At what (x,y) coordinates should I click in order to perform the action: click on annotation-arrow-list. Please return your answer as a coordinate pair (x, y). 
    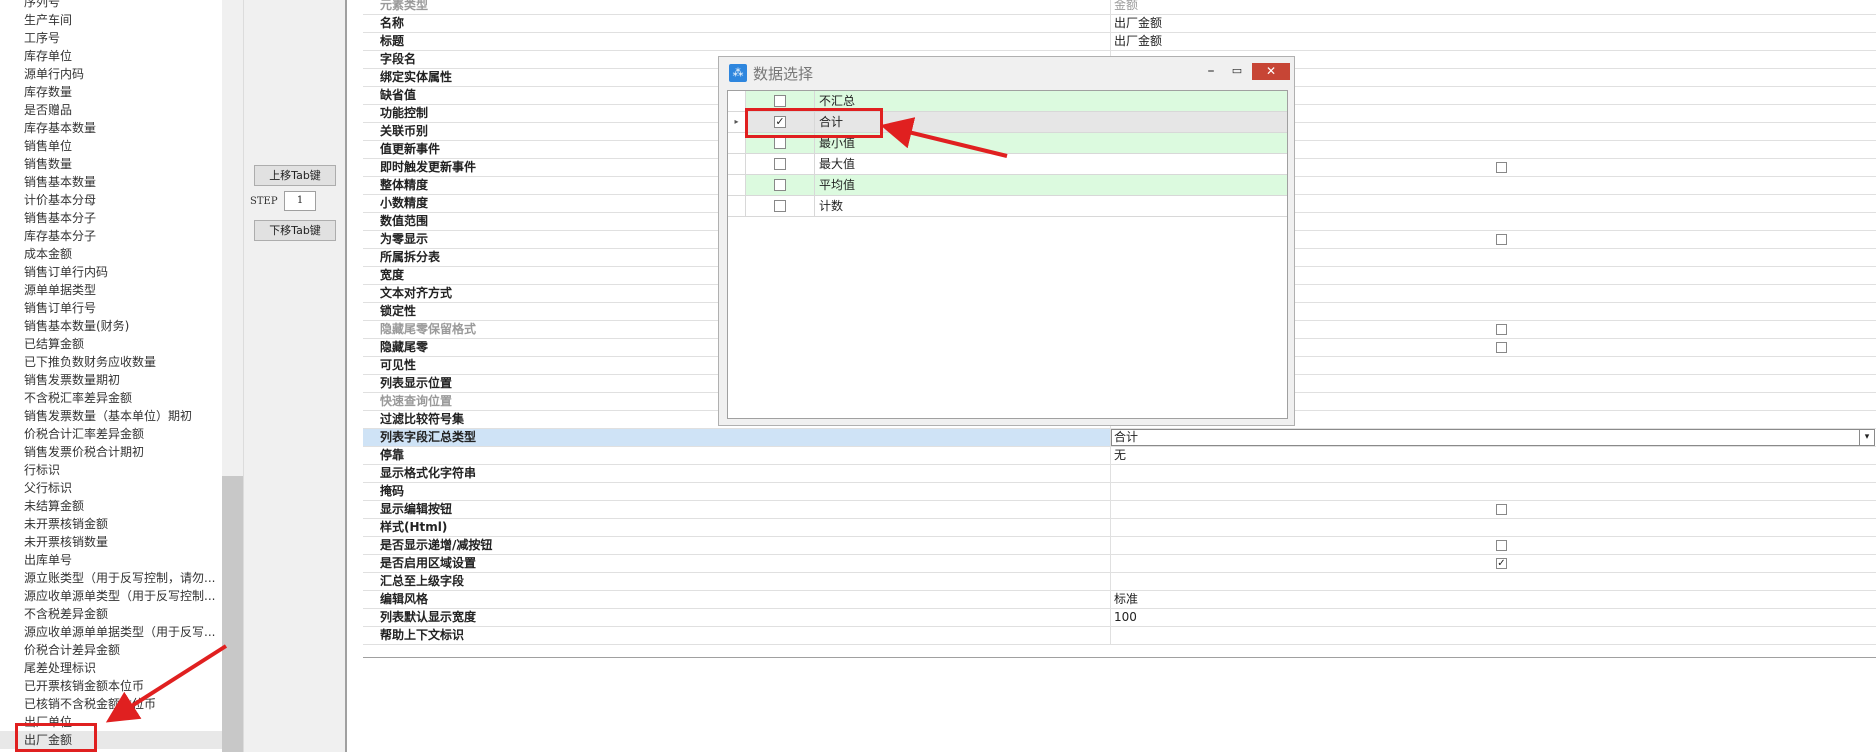
    Looking at the image, I should click on (166, 683).